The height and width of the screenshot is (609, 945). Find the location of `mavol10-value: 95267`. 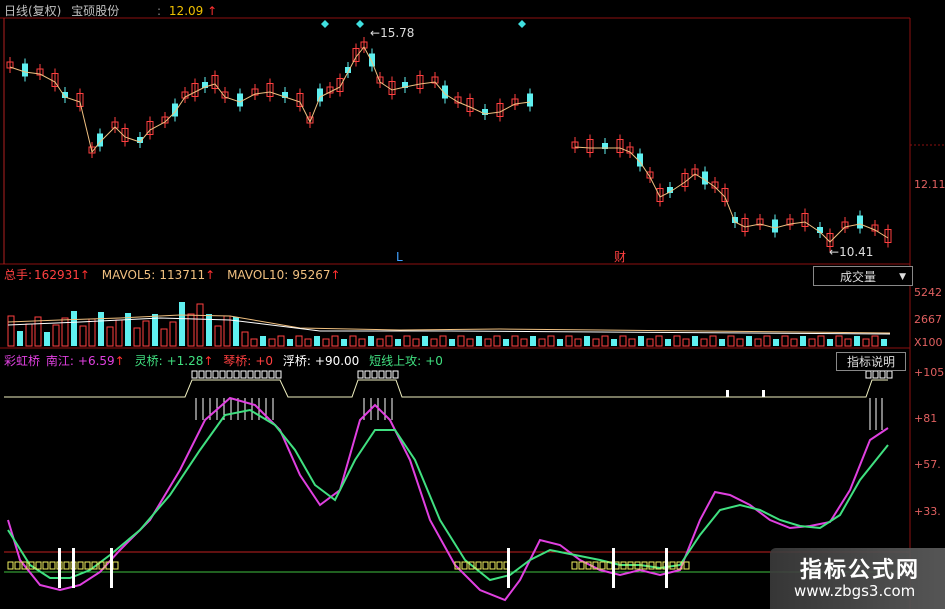

mavol10-value: 95267 is located at coordinates (311, 275).